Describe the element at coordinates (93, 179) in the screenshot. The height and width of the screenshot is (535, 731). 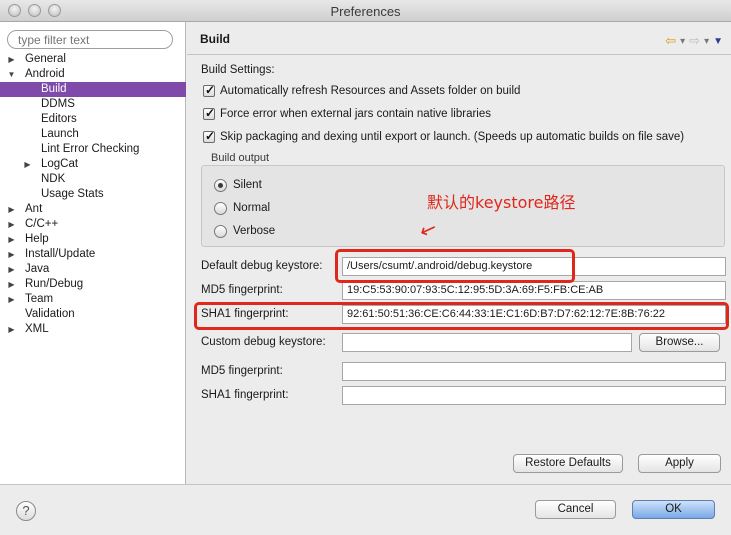
I see `tree-item-ndk: NDK` at that location.